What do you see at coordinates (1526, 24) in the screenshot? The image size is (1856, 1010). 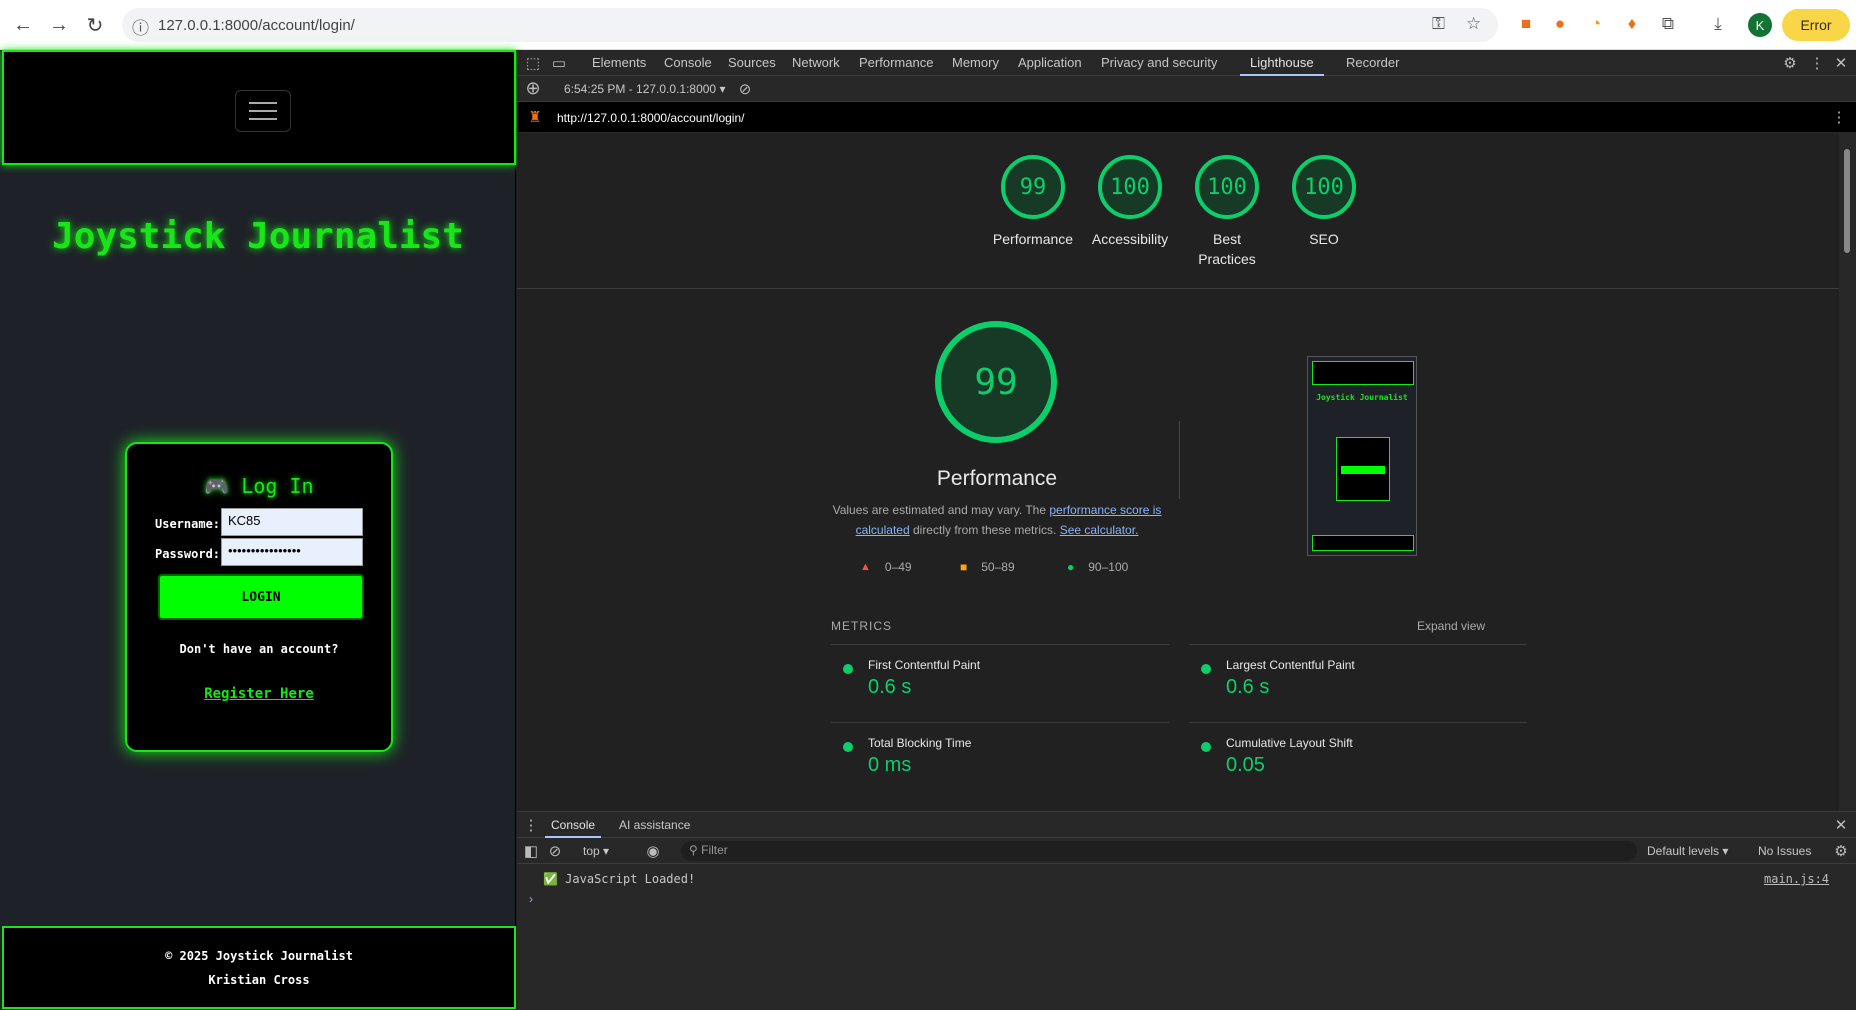 I see `extension-icon: ■` at bounding box center [1526, 24].